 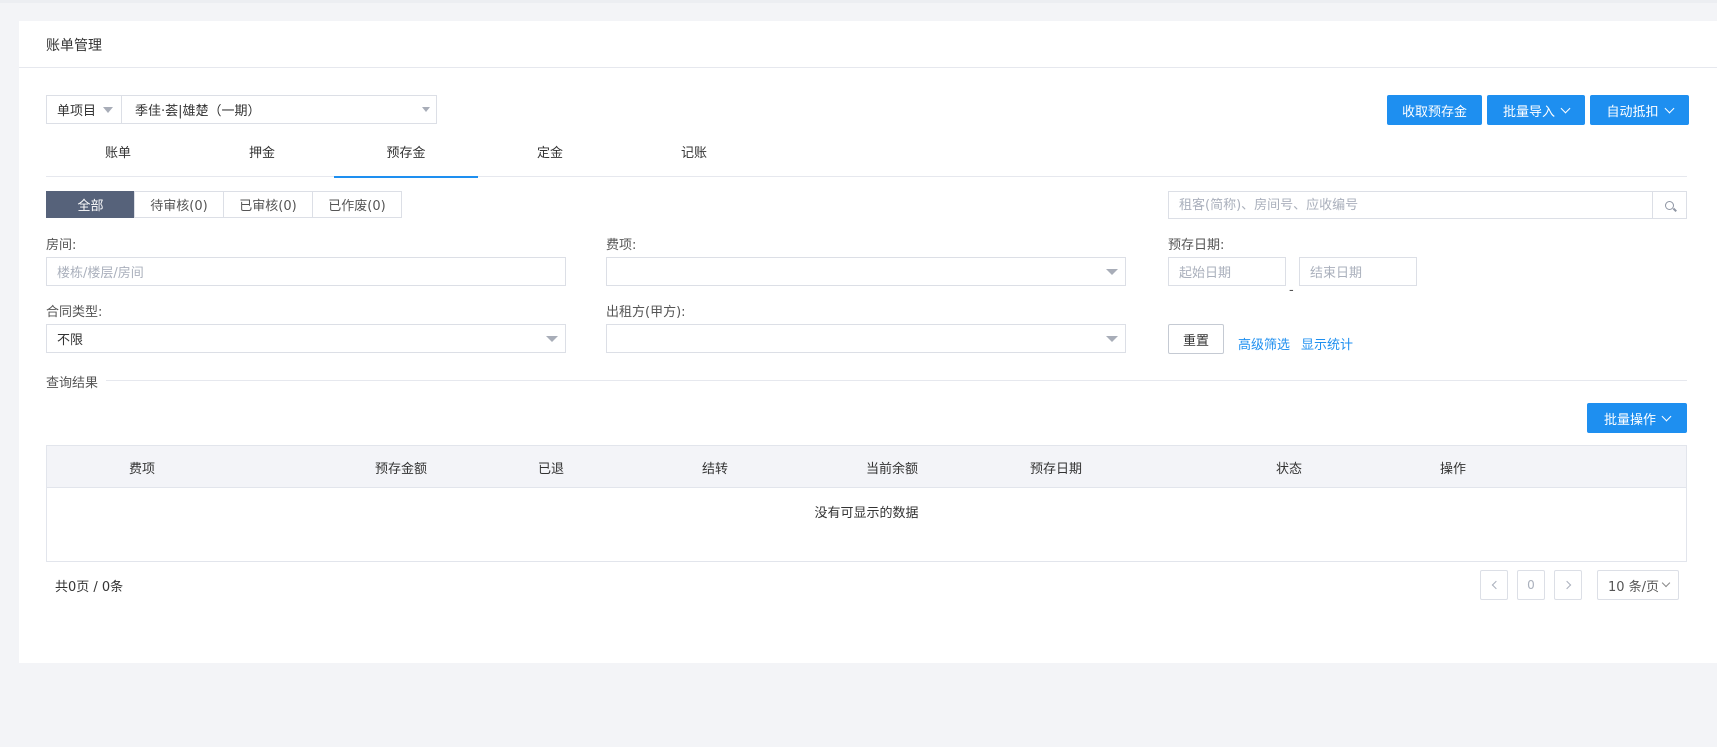 What do you see at coordinates (1410, 205) in the screenshot?
I see `search-input` at bounding box center [1410, 205].